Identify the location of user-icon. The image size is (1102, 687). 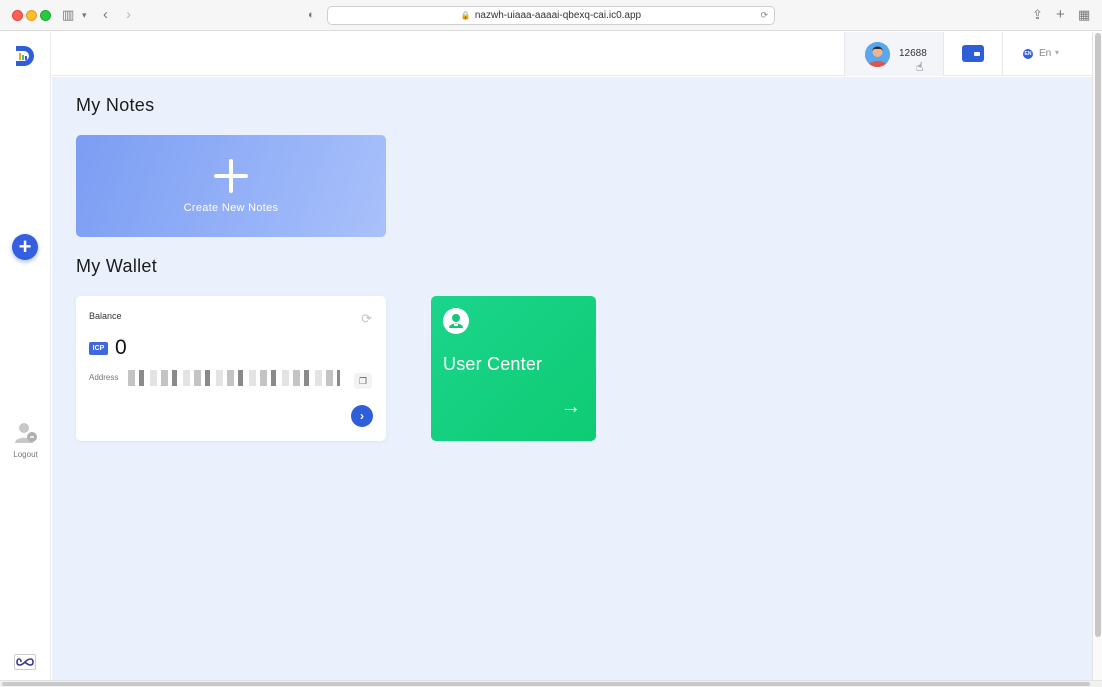
(456, 321).